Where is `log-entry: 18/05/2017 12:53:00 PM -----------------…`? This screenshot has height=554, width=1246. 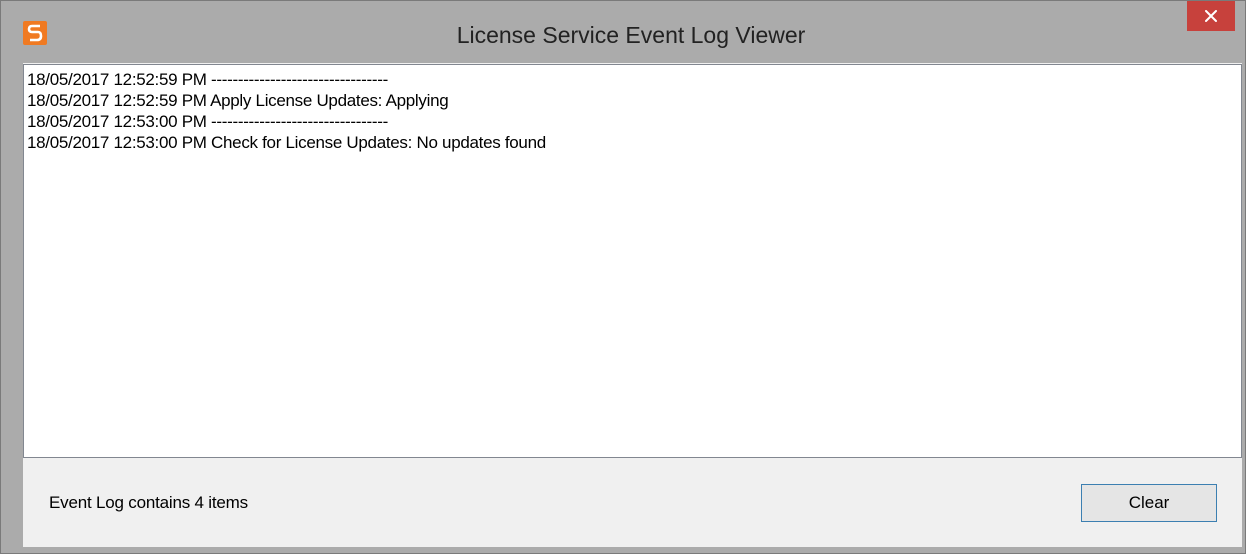 log-entry: 18/05/2017 12:53:00 PM -----------------… is located at coordinates (207, 121).